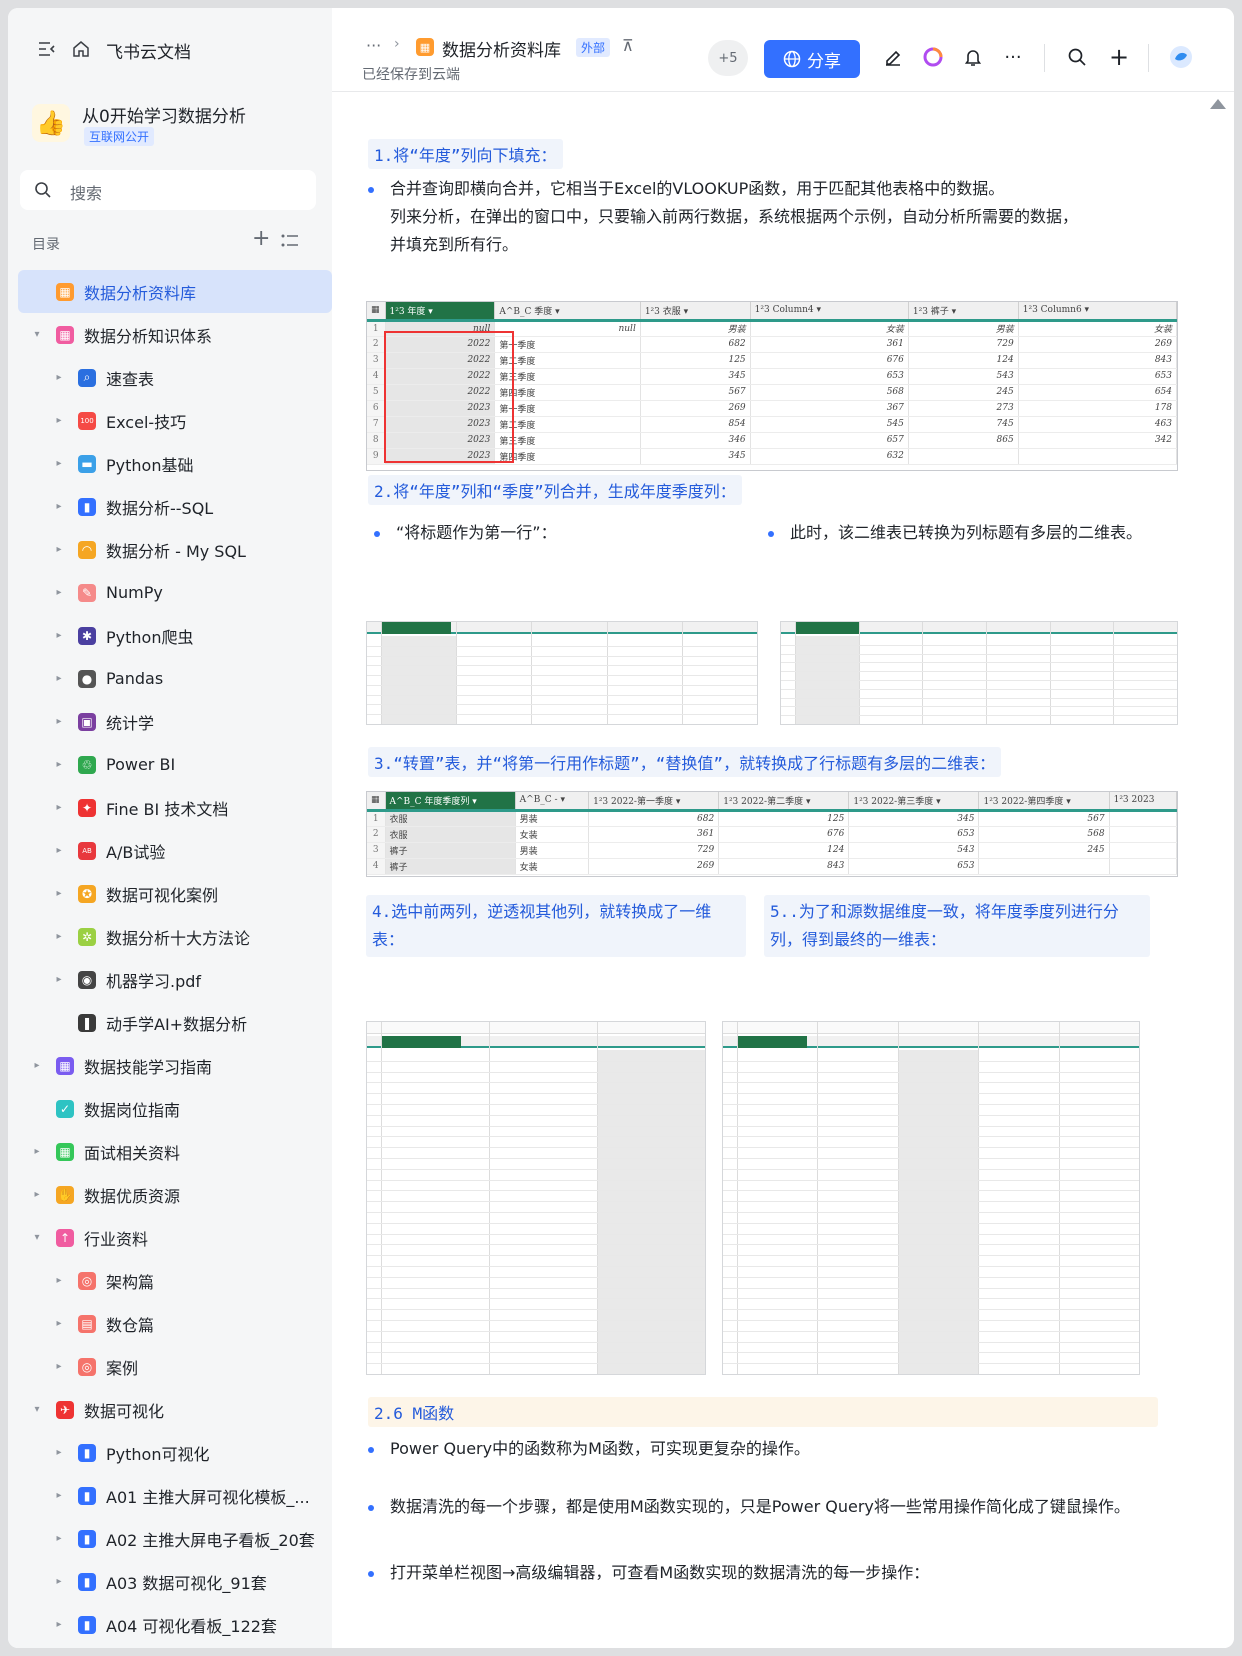  Describe the element at coordinates (175, 1581) in the screenshot. I see `toc-item: ▸ ▮ A03 数据可视化_91套` at that location.